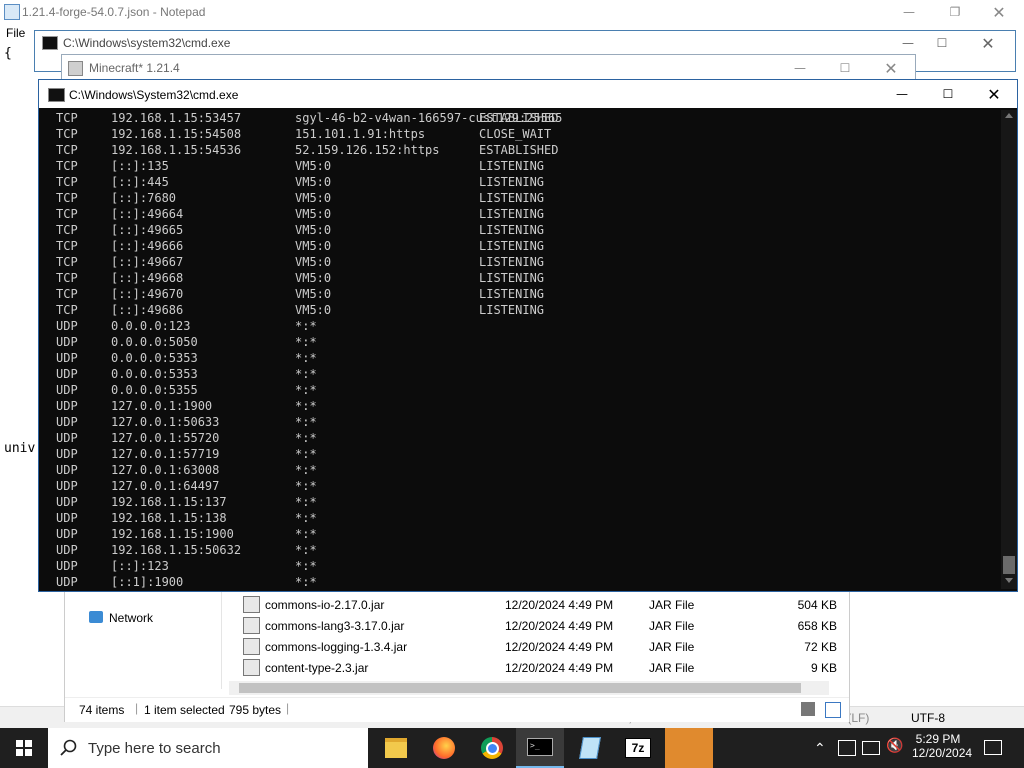 The image size is (1024, 768). Describe the element at coordinates (942, 753) in the screenshot. I see `clock-date: 12/20/2024` at that location.